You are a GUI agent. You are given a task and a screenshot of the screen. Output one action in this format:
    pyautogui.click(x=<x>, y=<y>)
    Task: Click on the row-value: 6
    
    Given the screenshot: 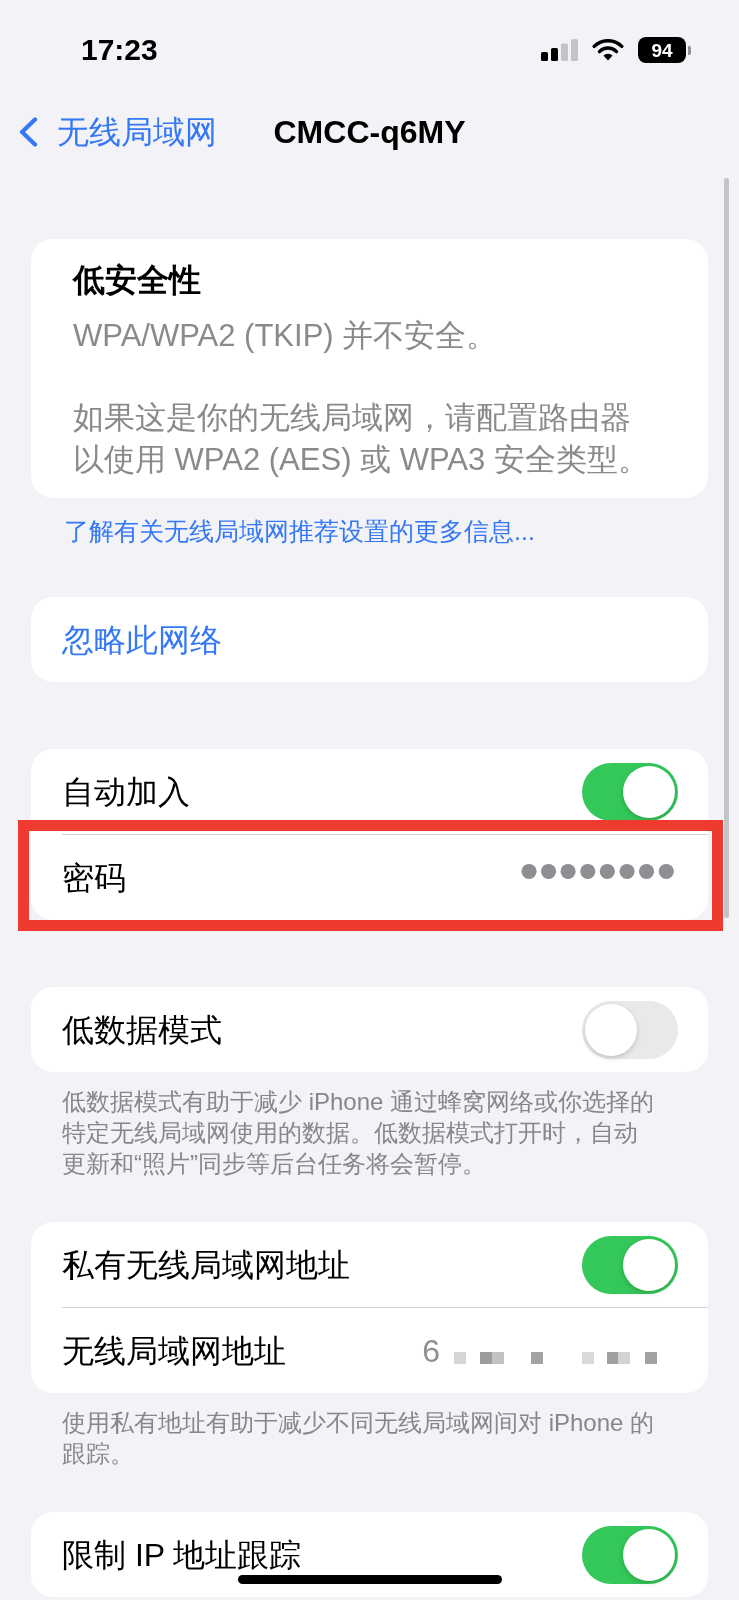 What is the action you would take?
    pyautogui.click(x=431, y=1350)
    